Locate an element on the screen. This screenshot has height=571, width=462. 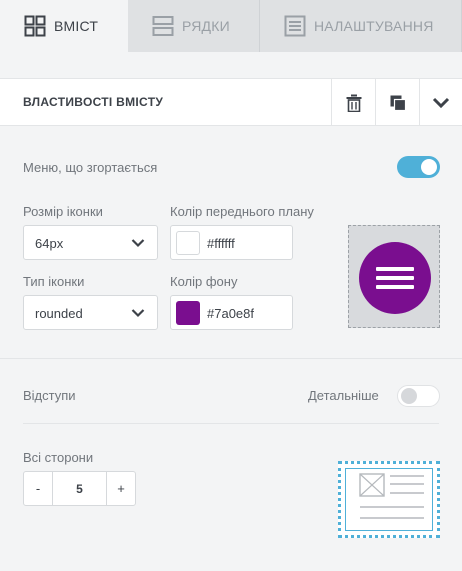
settings-panel-icon is located at coordinates (295, 26).